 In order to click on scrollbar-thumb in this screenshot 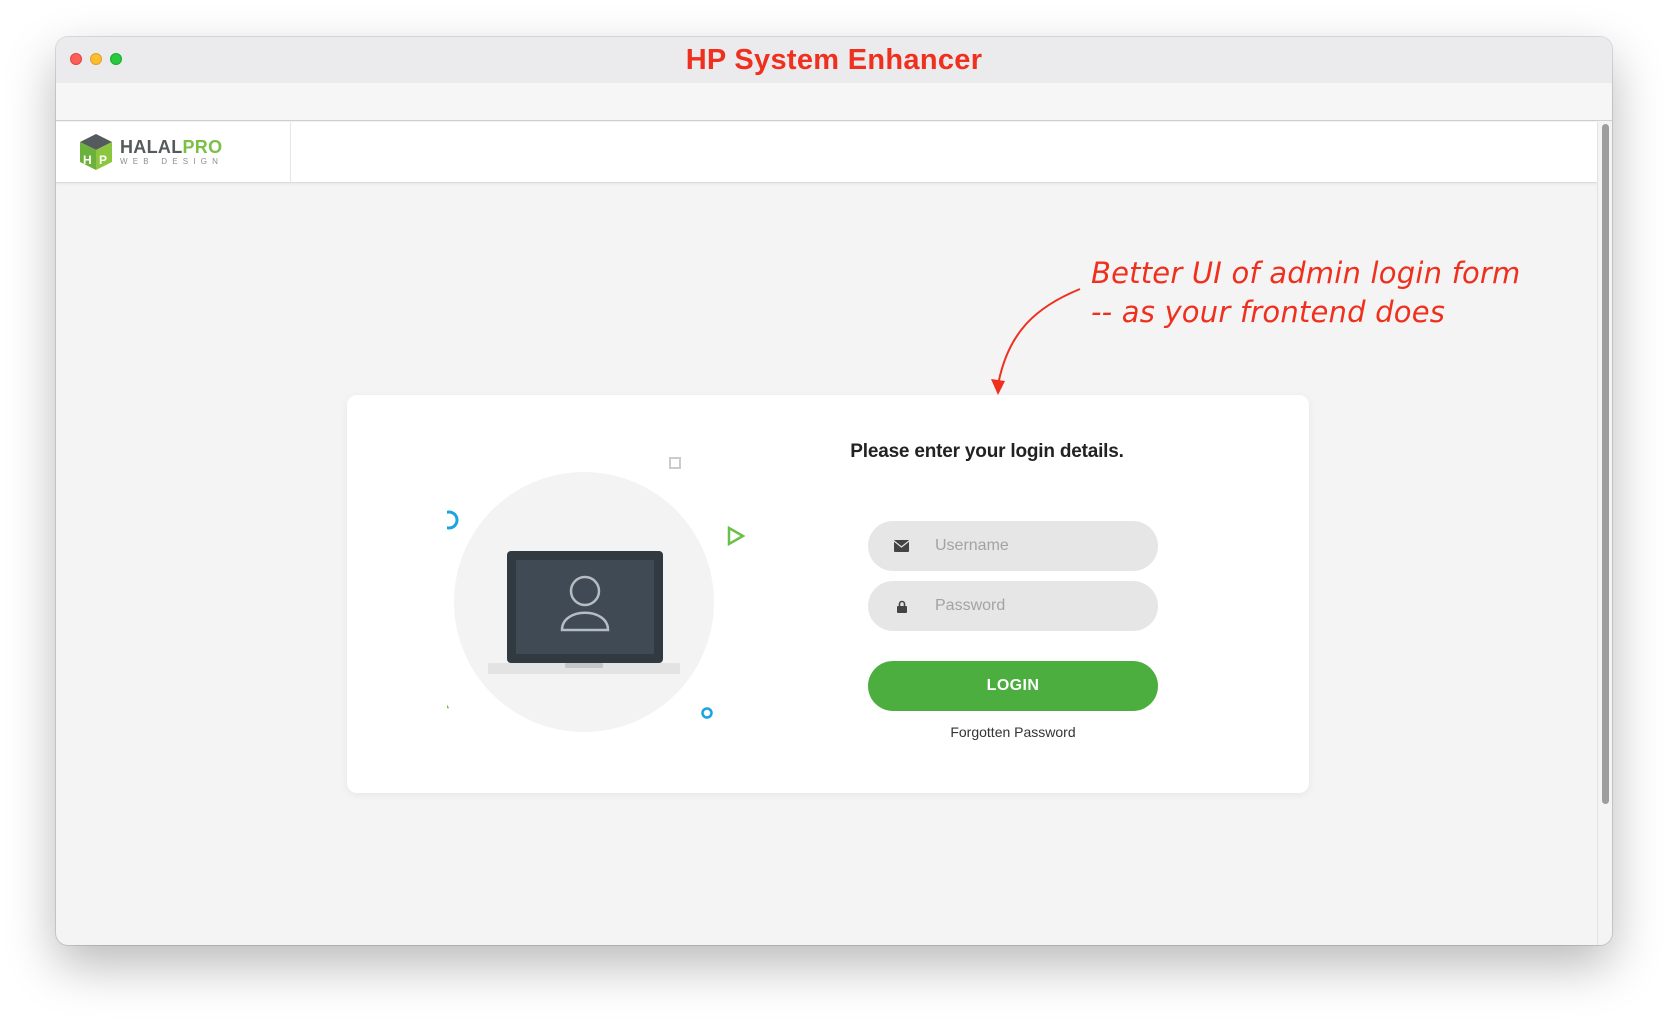, I will do `click(1605, 464)`.